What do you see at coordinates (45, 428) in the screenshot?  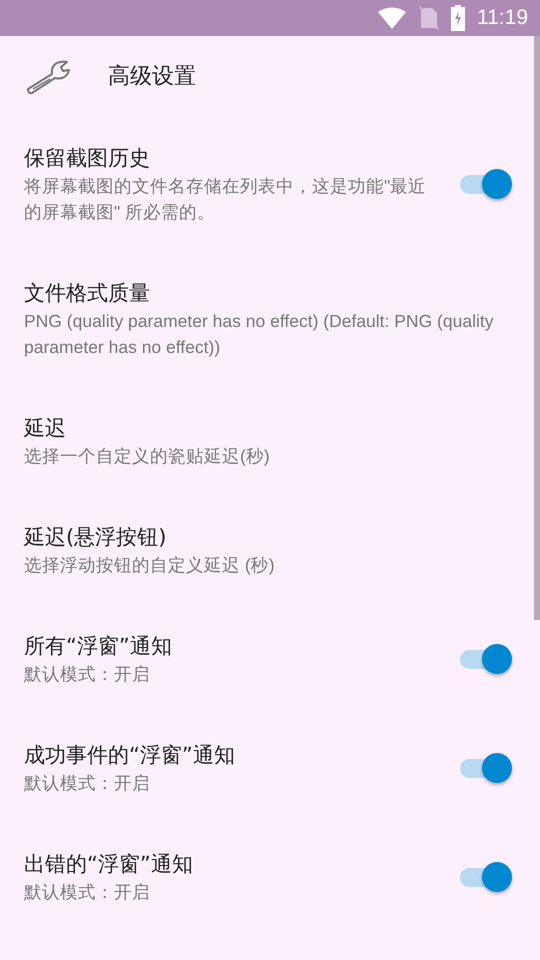 I see `setting-title: 延迟` at bounding box center [45, 428].